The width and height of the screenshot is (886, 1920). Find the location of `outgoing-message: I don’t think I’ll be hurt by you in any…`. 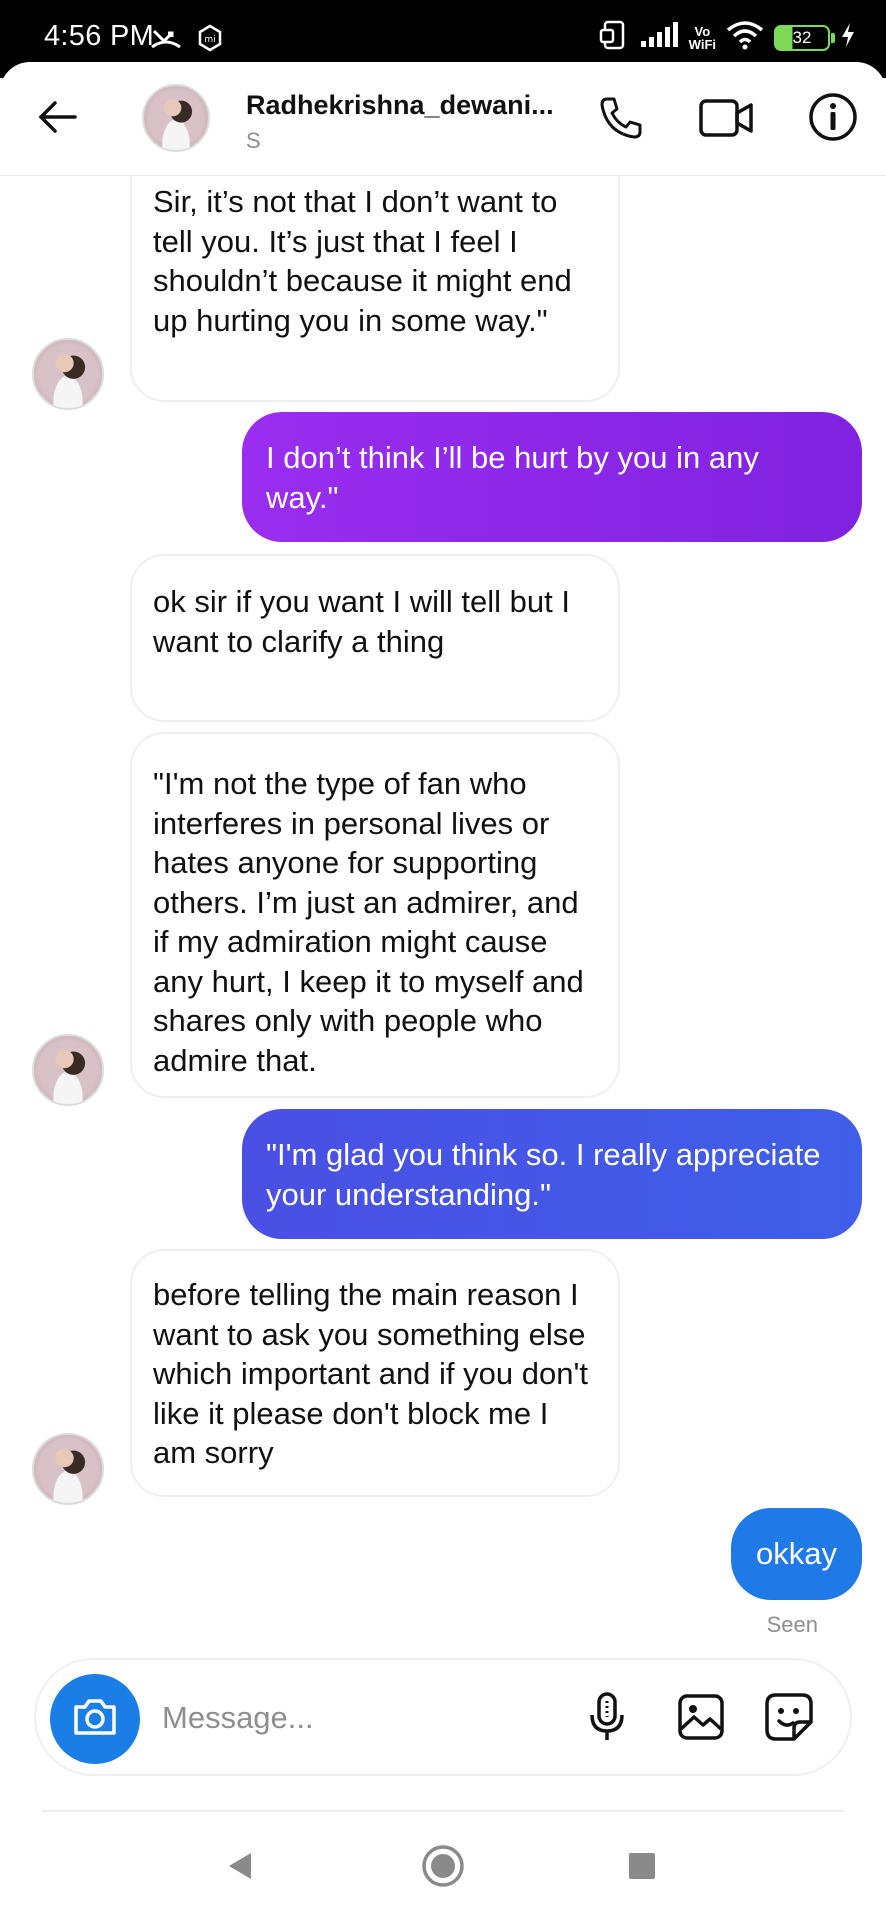

outgoing-message: I don’t think I’ll be hurt by you in any… is located at coordinates (552, 477).